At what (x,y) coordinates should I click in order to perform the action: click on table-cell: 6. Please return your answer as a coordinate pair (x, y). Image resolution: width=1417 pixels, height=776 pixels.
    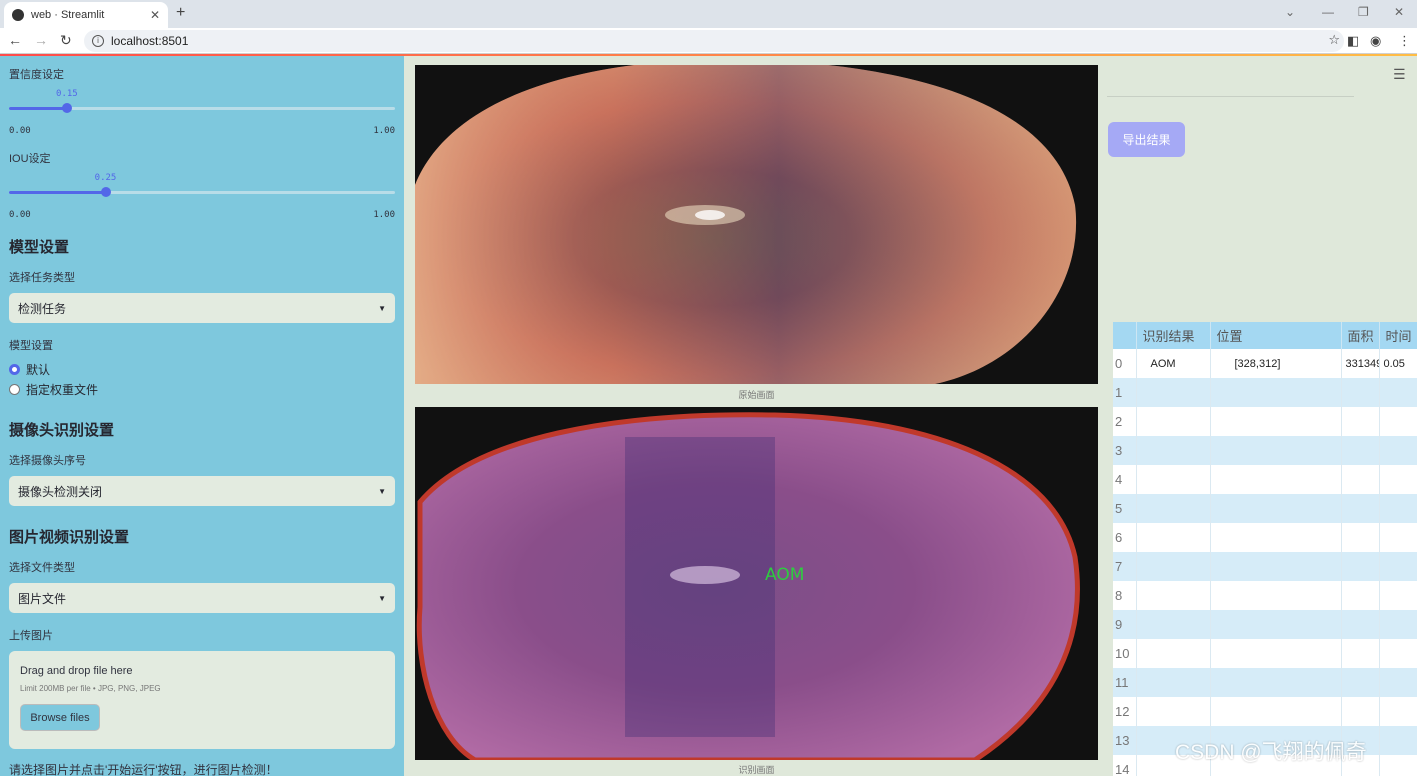
    Looking at the image, I should click on (1125, 537).